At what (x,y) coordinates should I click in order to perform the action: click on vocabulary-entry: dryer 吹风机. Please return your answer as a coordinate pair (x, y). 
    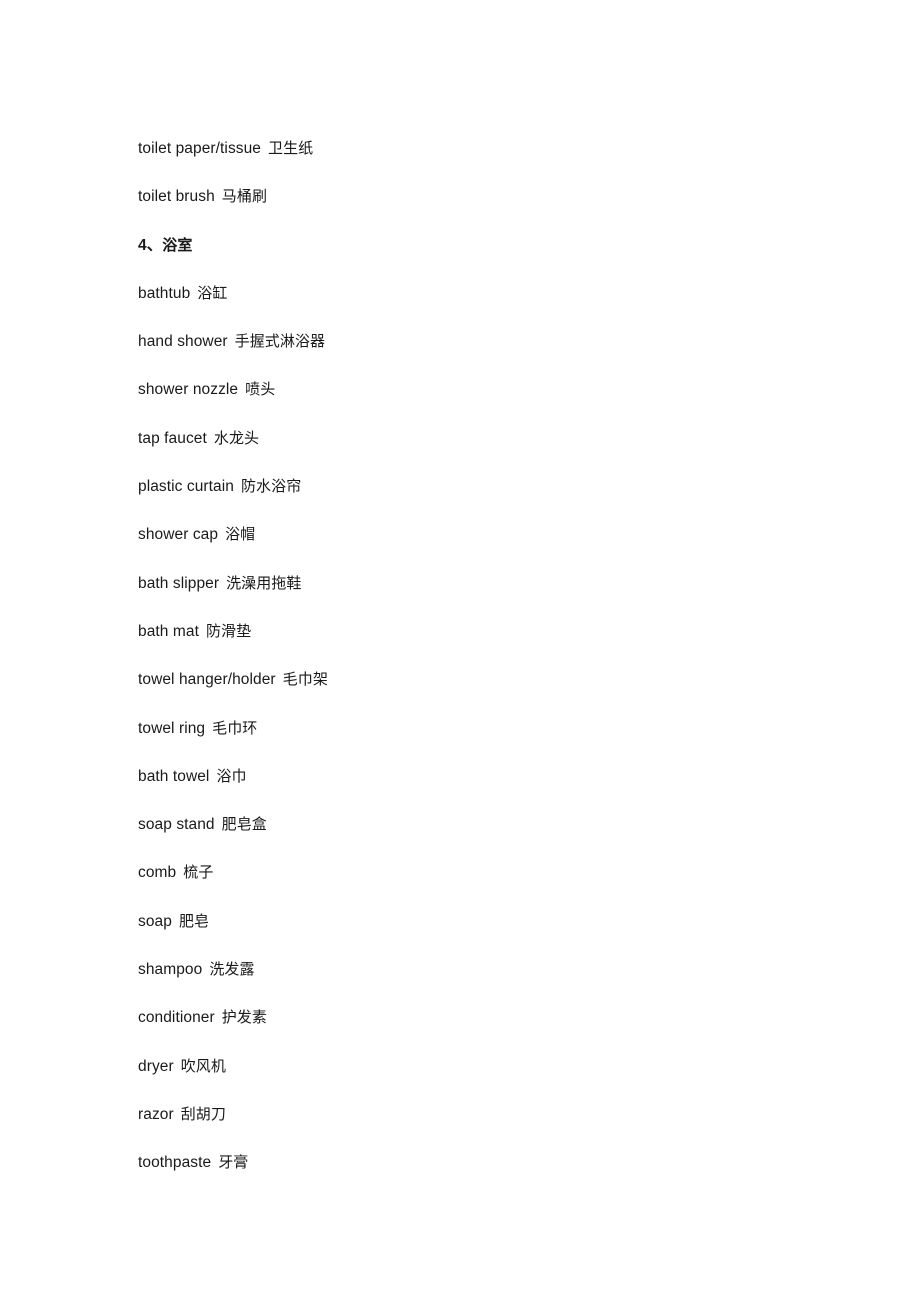
    Looking at the image, I should click on (509, 1066).